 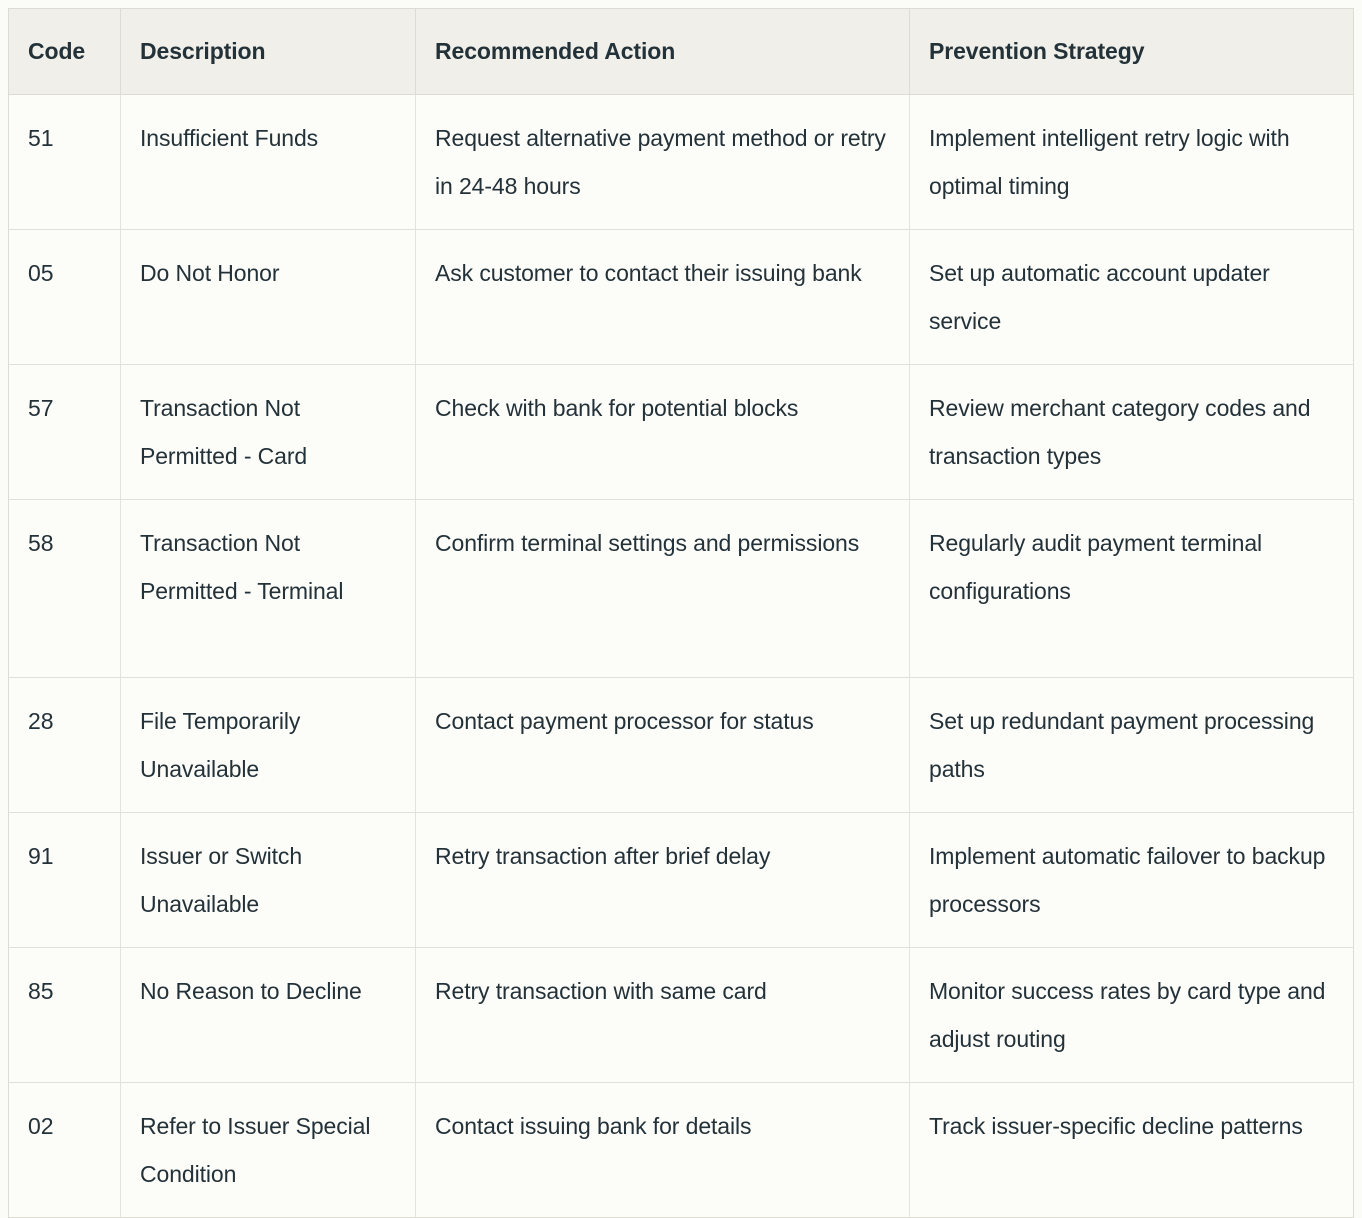 I want to click on cell-action: Retry transaction after brief delay, so click(x=662, y=880).